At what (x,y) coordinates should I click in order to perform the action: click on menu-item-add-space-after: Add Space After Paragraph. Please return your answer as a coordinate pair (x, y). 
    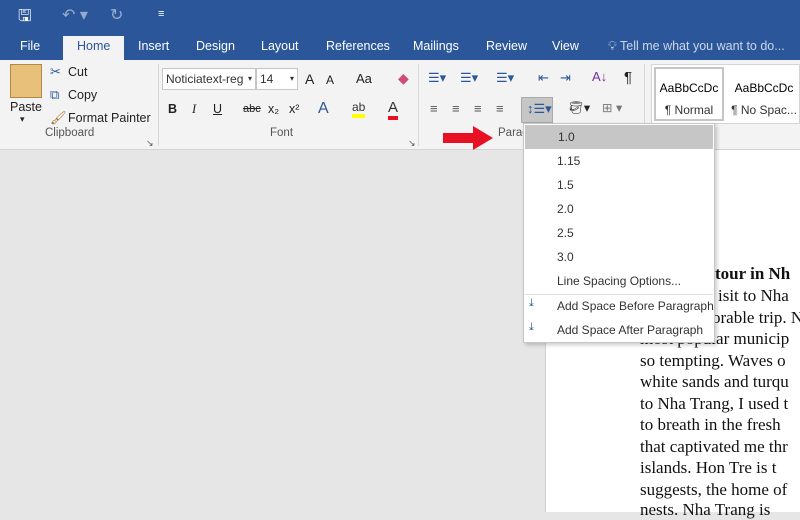
    Looking at the image, I should click on (619, 330).